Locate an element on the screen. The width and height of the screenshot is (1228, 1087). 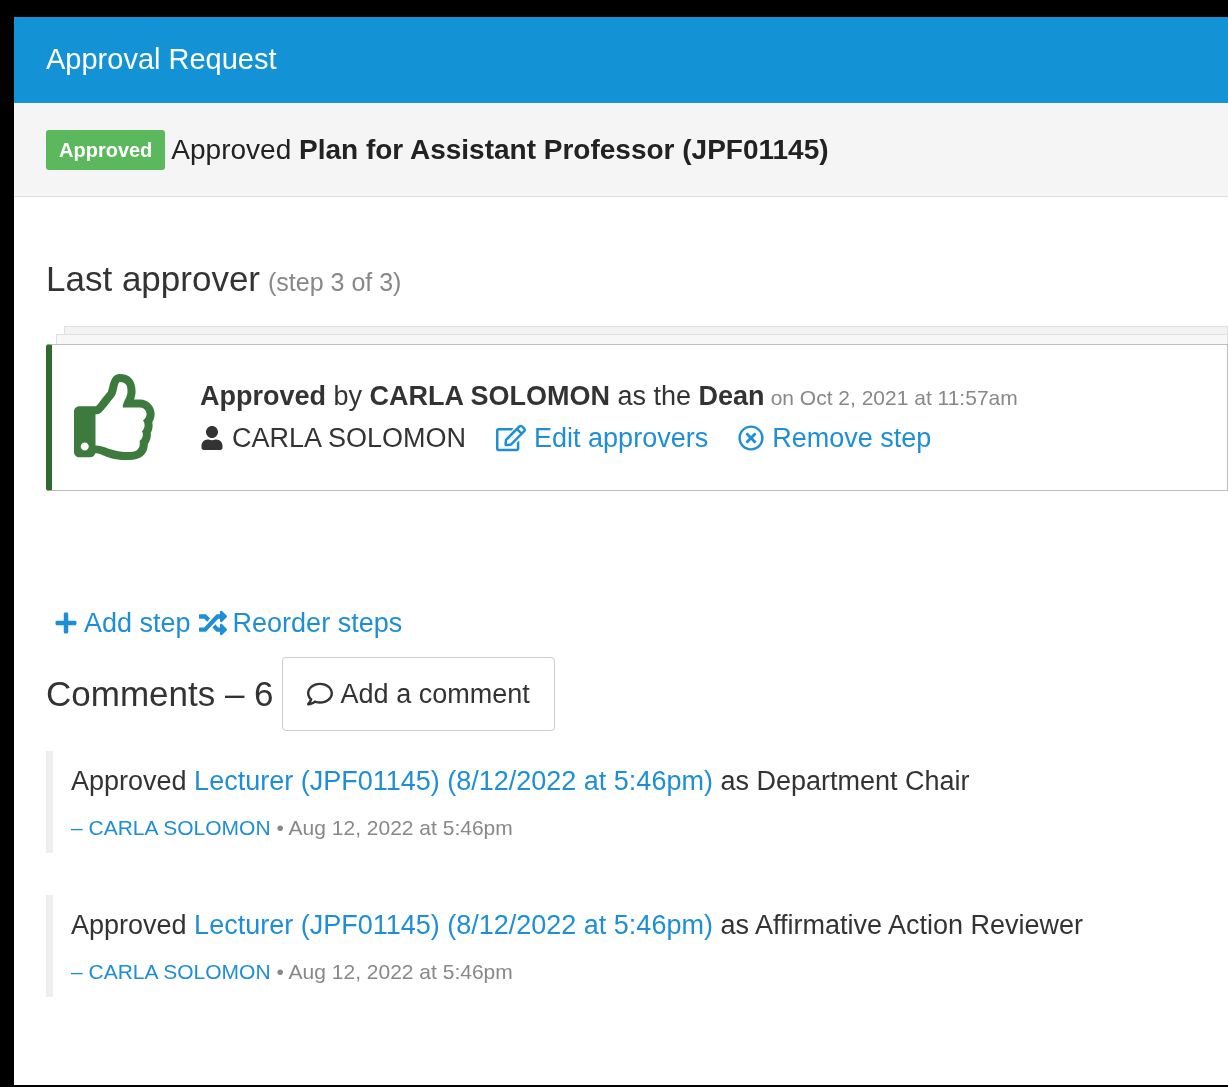
comment-text: Approved Lecturer (JPF01145) (8/12/2022 at 5:46pm) as Department Chair is located at coordinates (521, 781).